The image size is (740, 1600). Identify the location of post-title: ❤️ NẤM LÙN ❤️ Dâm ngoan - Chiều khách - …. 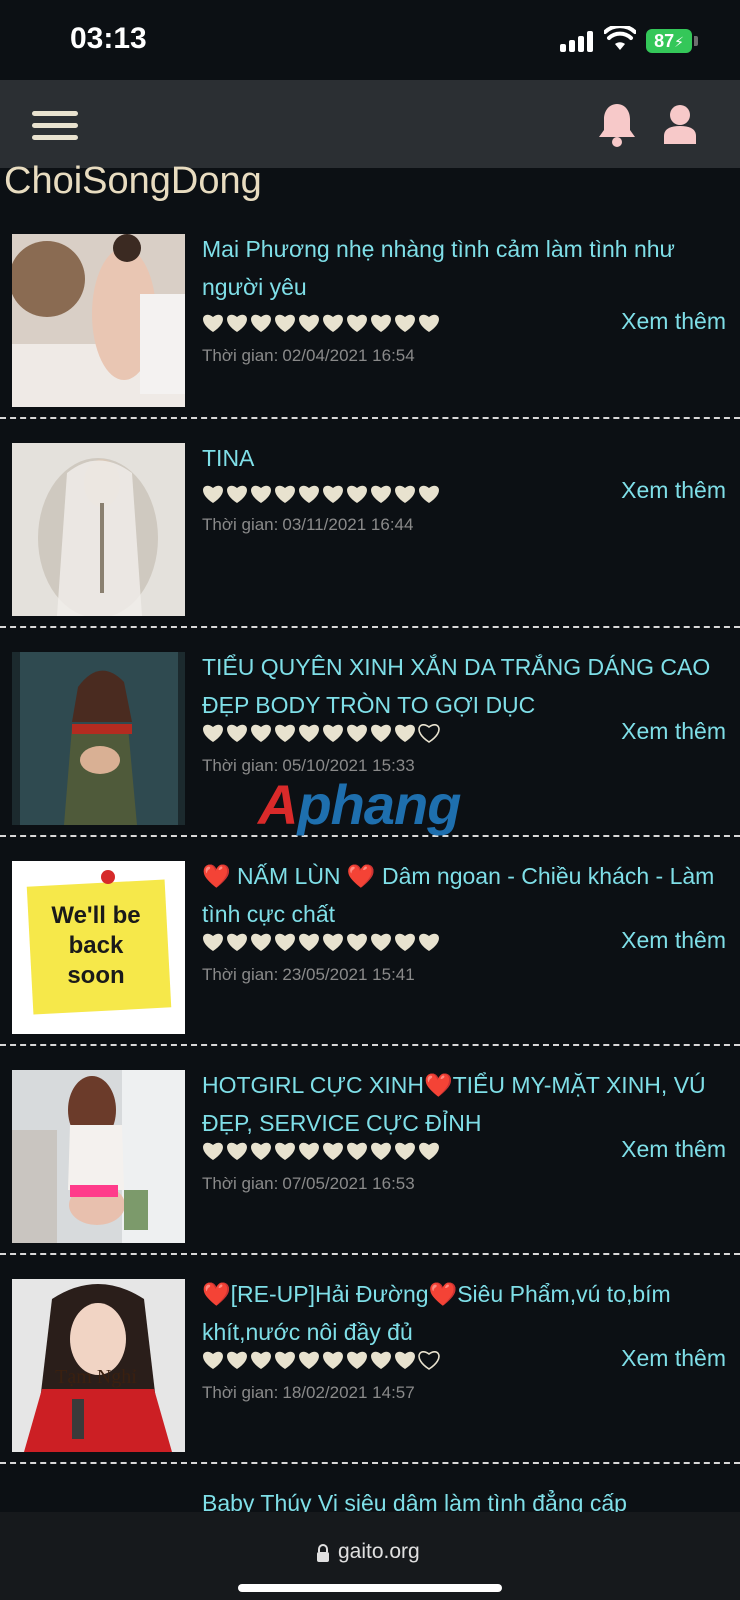
(462, 895).